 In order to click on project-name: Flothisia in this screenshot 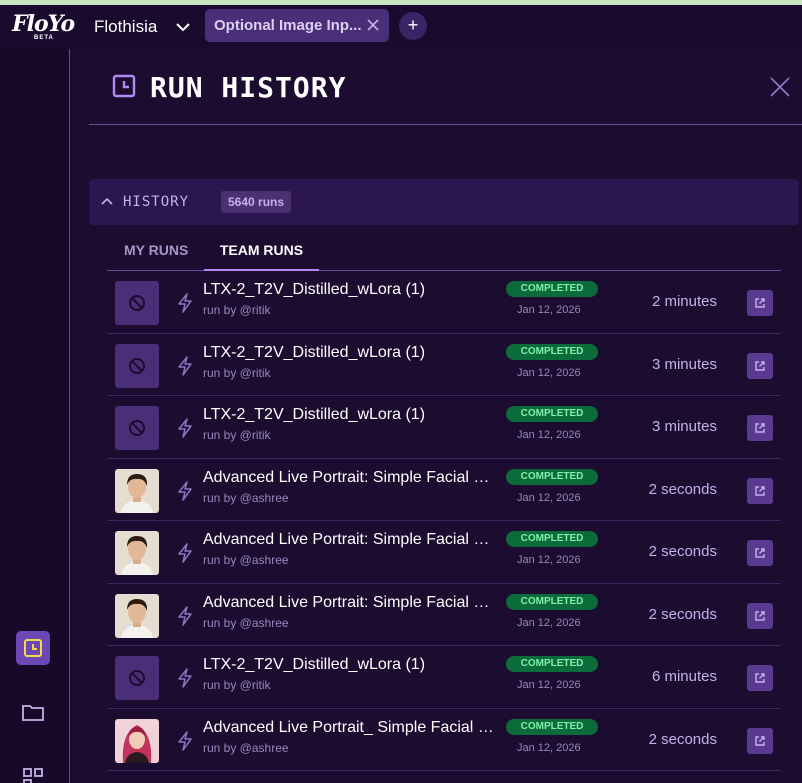, I will do `click(125, 27)`.